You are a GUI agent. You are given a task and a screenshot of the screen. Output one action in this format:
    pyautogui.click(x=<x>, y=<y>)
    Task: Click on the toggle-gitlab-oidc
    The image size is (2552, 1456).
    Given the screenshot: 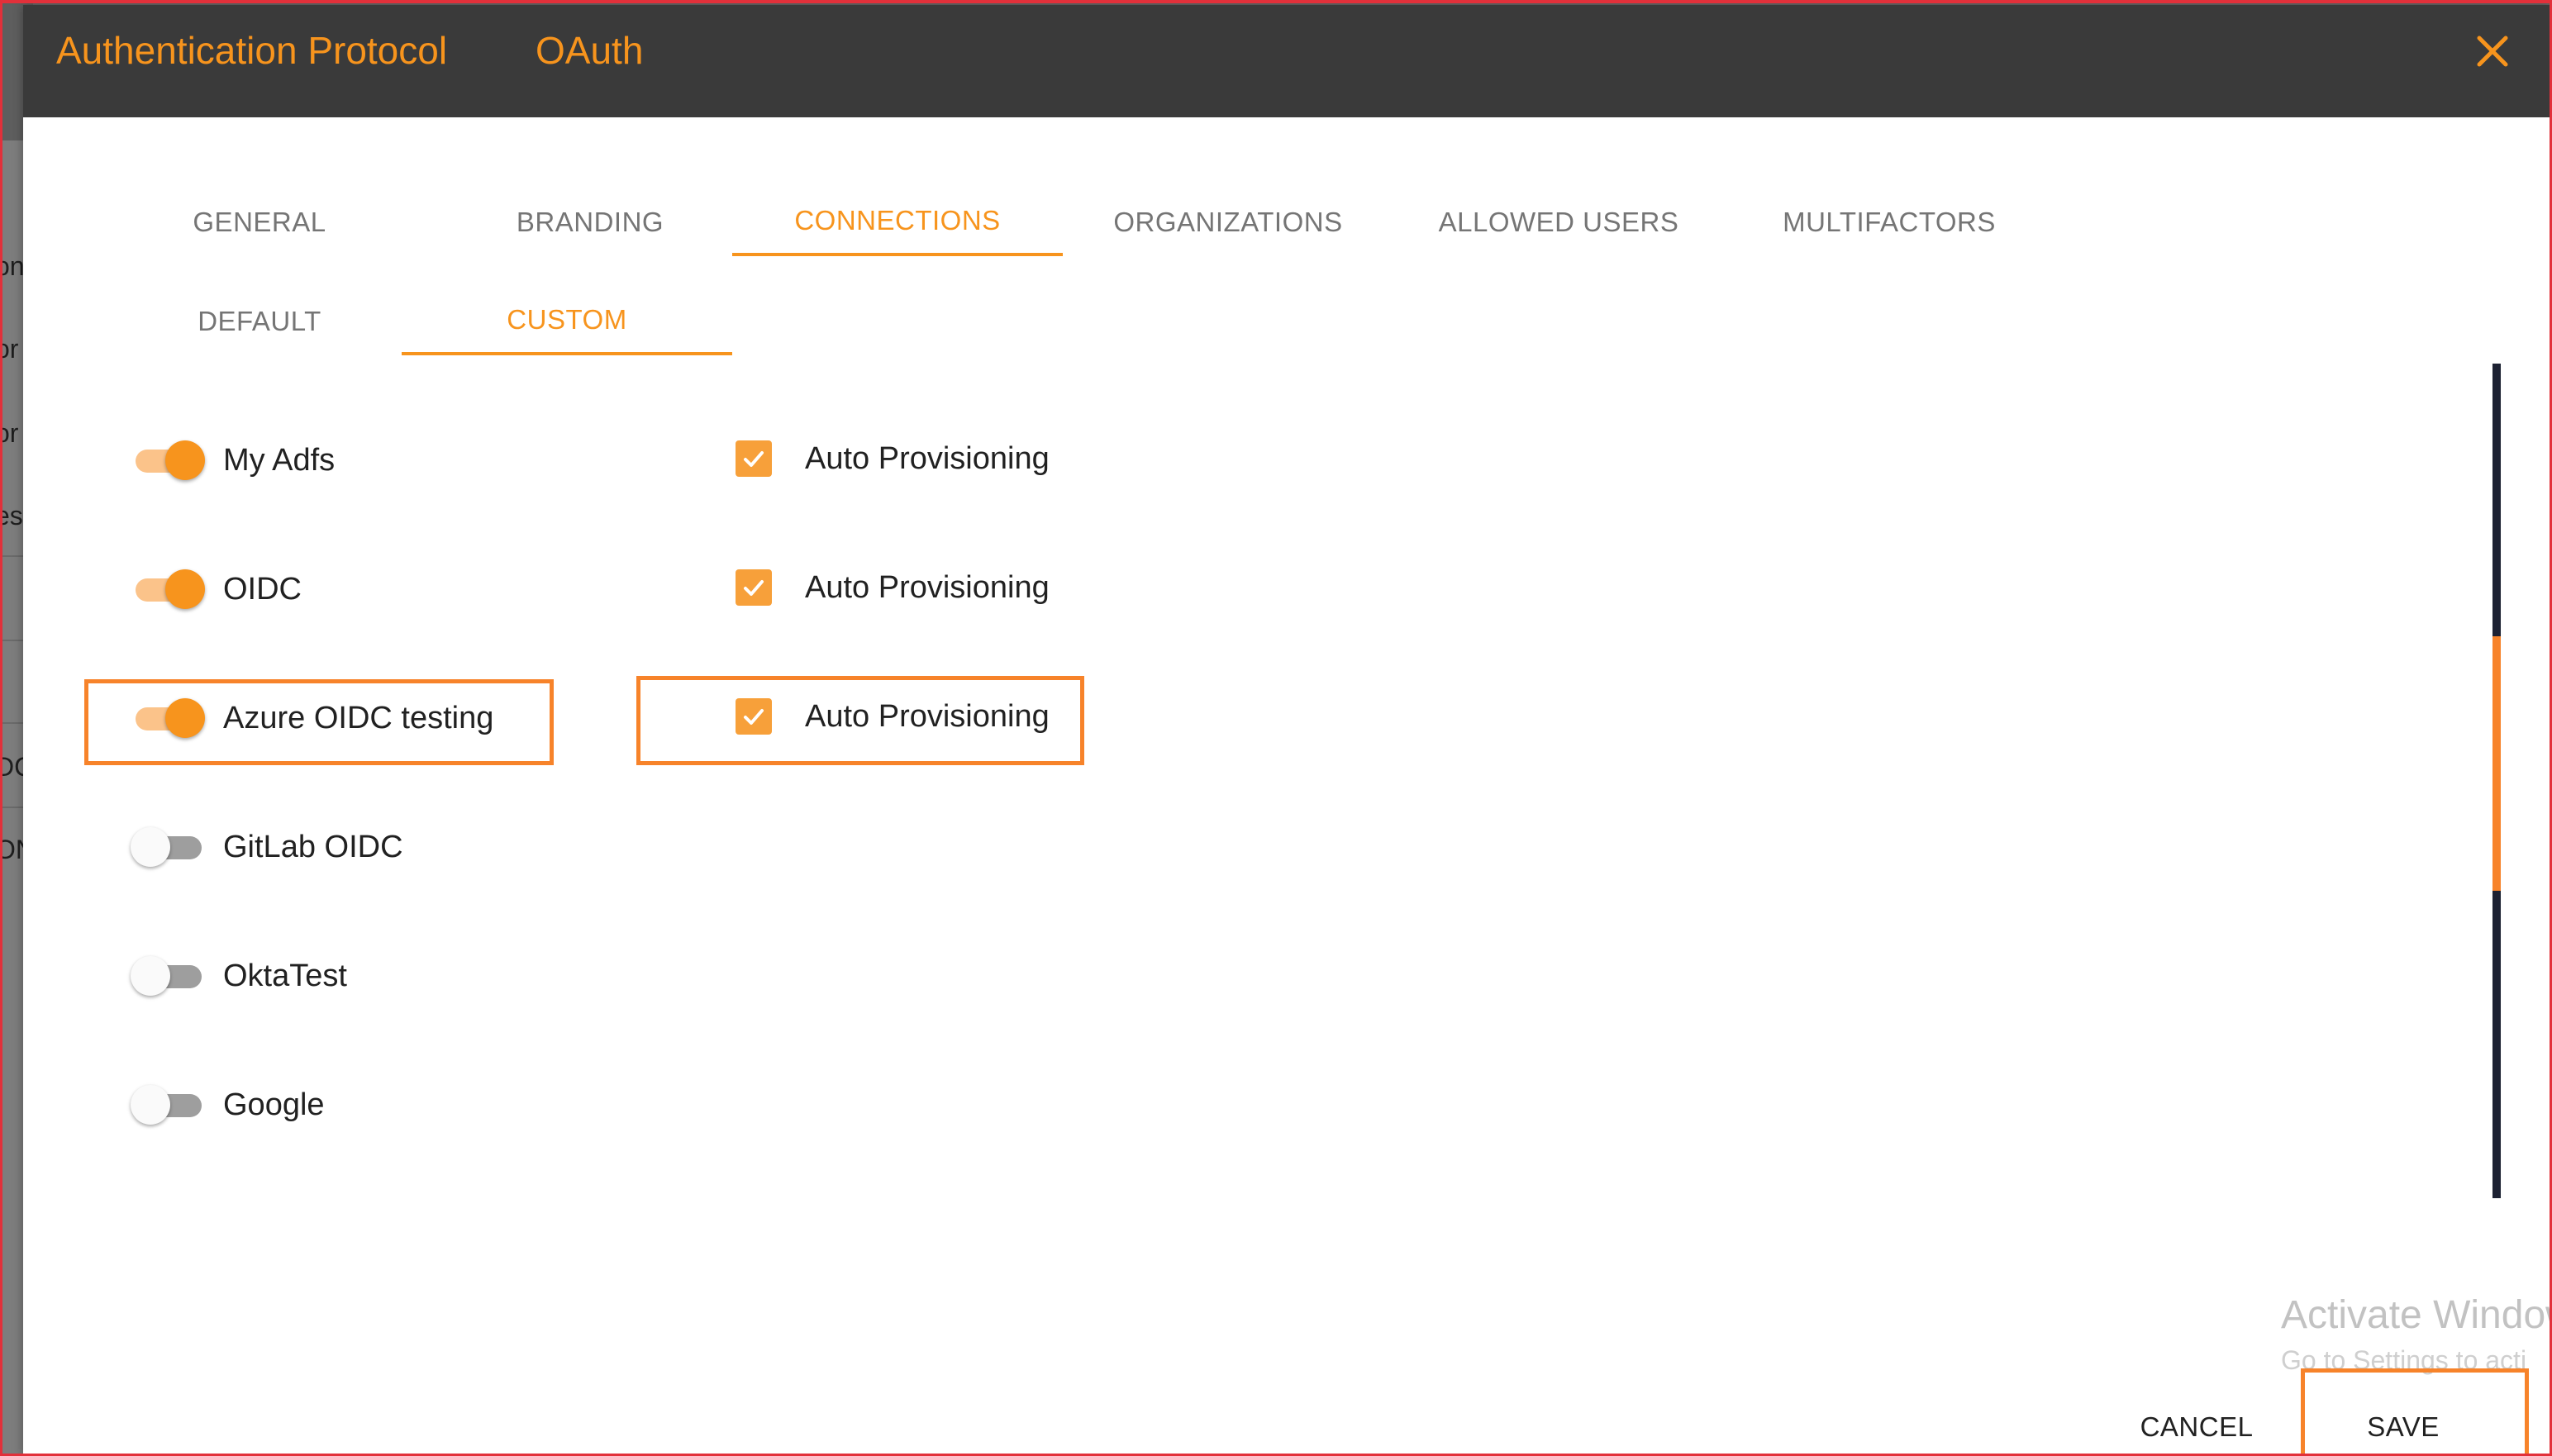 What is the action you would take?
    pyautogui.click(x=169, y=847)
    